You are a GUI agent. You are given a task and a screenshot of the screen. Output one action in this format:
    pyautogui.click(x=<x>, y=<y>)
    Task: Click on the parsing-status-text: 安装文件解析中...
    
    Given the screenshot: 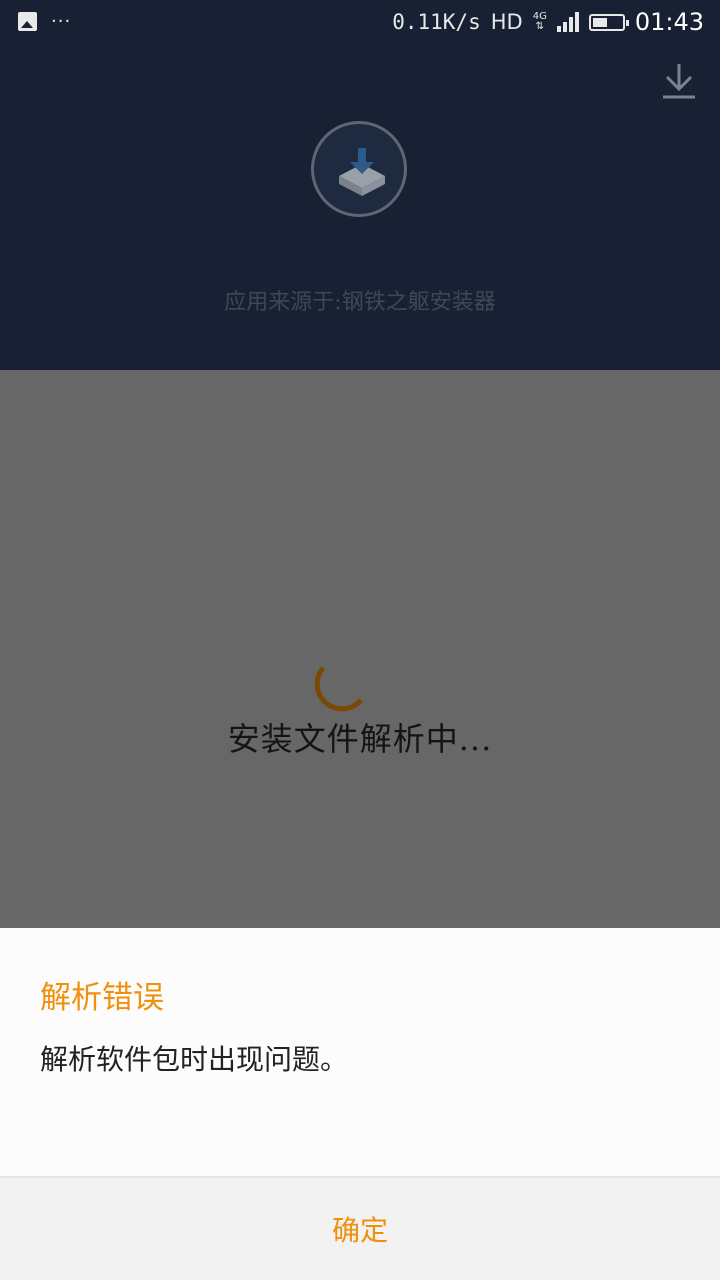 What is the action you would take?
    pyautogui.click(x=360, y=739)
    